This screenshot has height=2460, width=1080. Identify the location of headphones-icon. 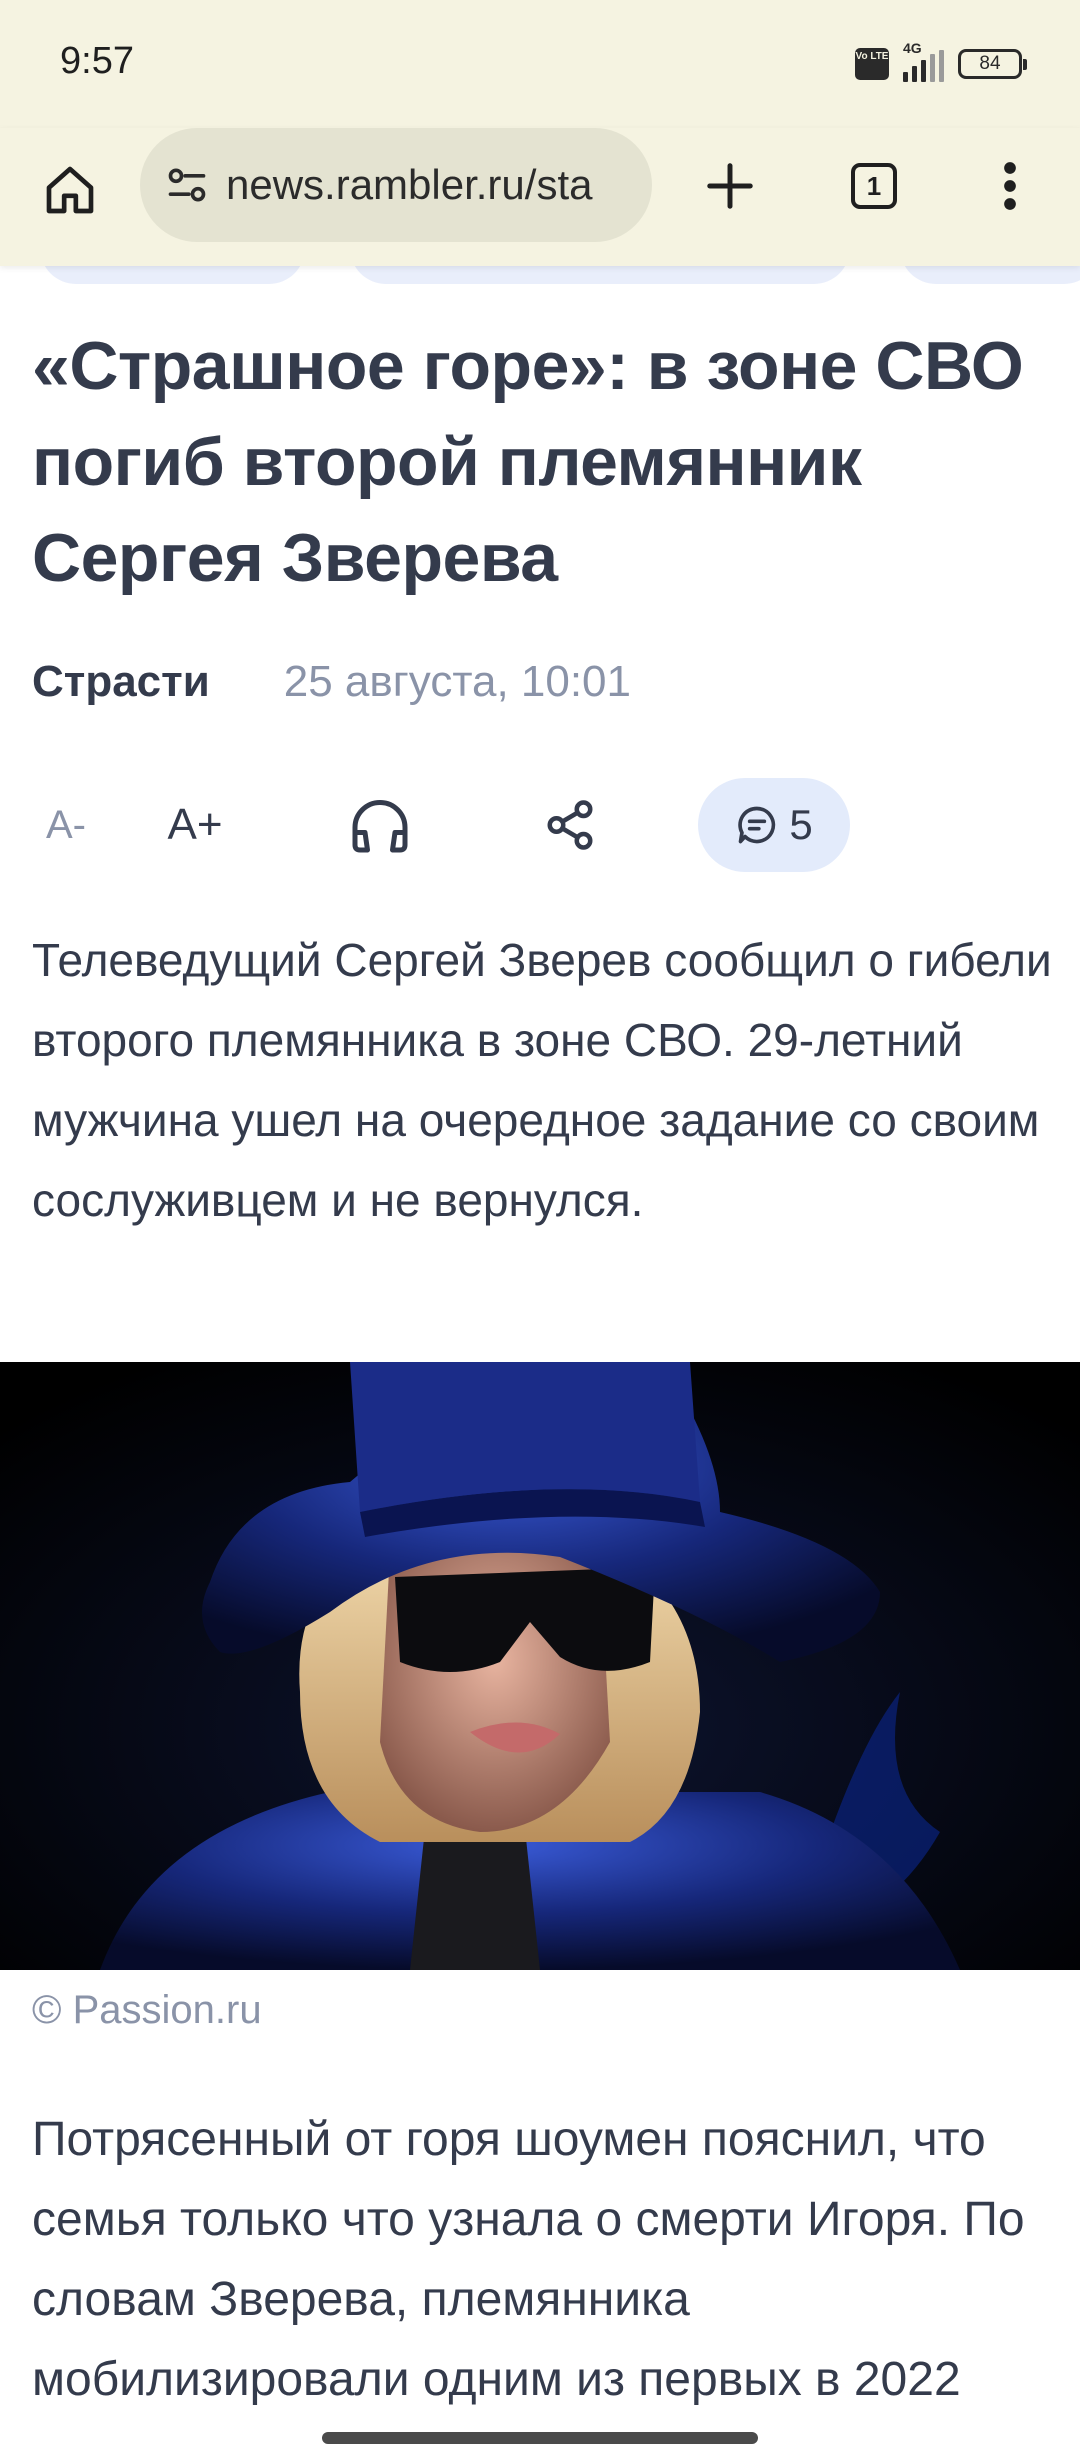
(380, 826).